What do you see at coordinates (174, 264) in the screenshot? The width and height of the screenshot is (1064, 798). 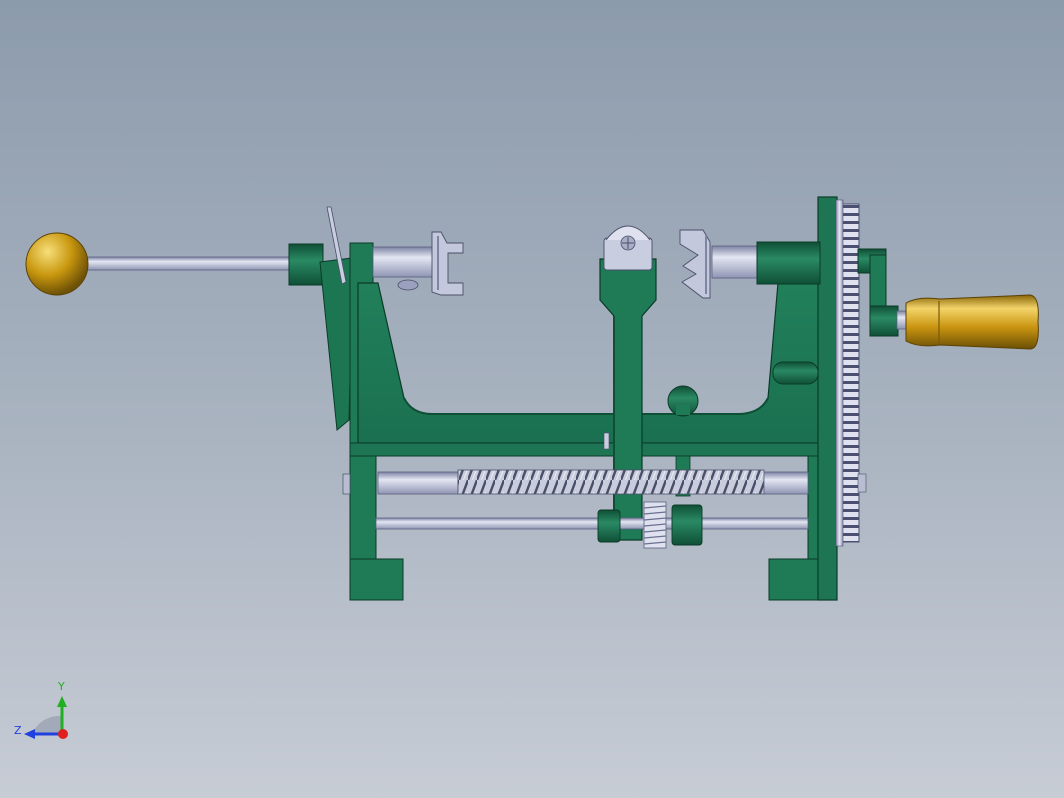 I see `lever-arm` at bounding box center [174, 264].